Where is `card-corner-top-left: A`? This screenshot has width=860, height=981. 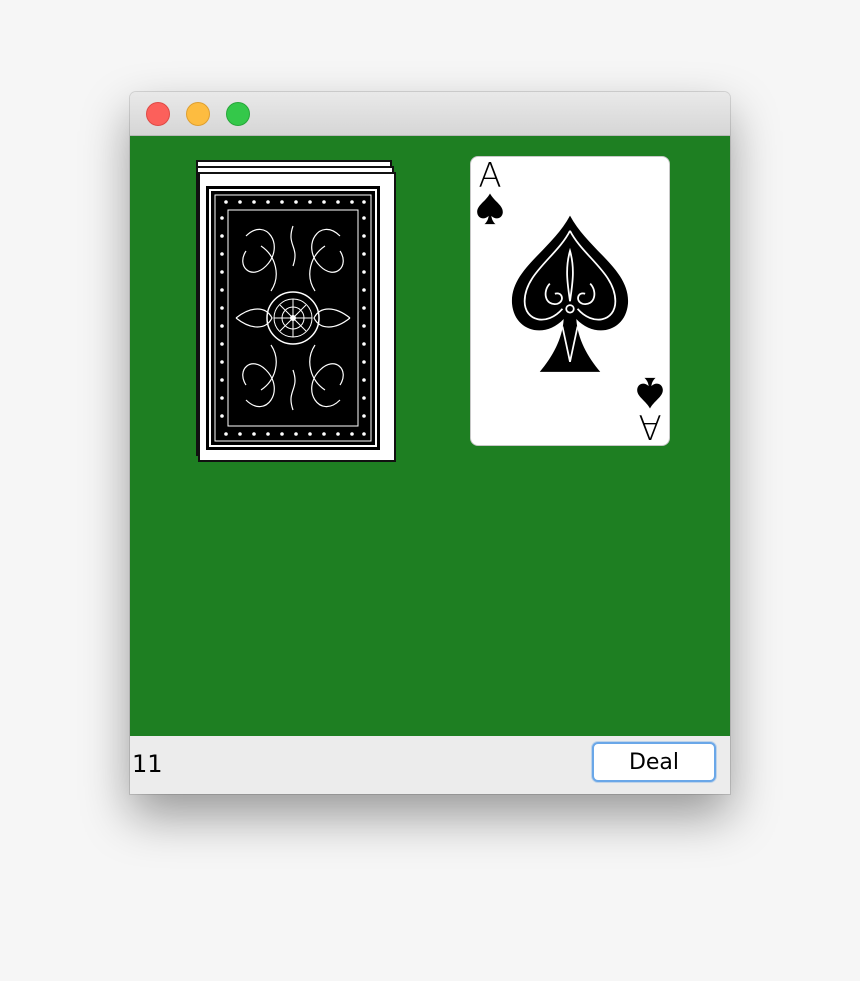 card-corner-top-left: A is located at coordinates (490, 192).